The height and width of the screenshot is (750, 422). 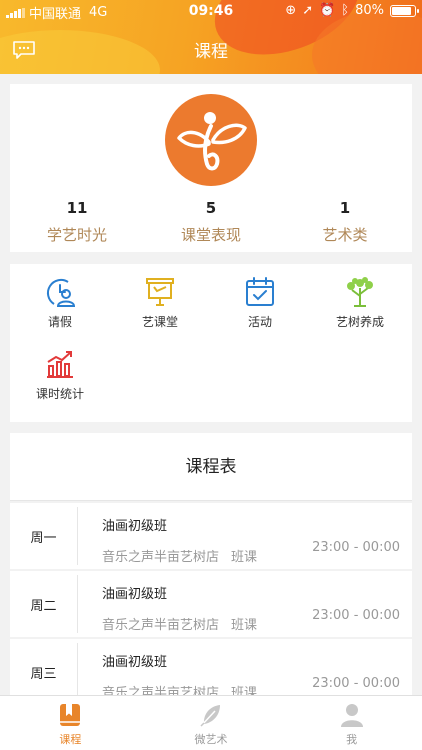 What do you see at coordinates (61, 293) in the screenshot?
I see `leave-icon` at bounding box center [61, 293].